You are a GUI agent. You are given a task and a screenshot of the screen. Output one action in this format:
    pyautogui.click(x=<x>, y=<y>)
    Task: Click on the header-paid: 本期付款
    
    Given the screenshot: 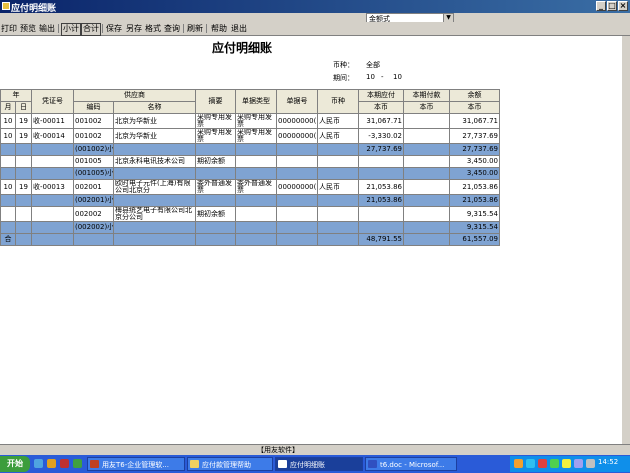 What is the action you would take?
    pyautogui.click(x=426, y=95)
    